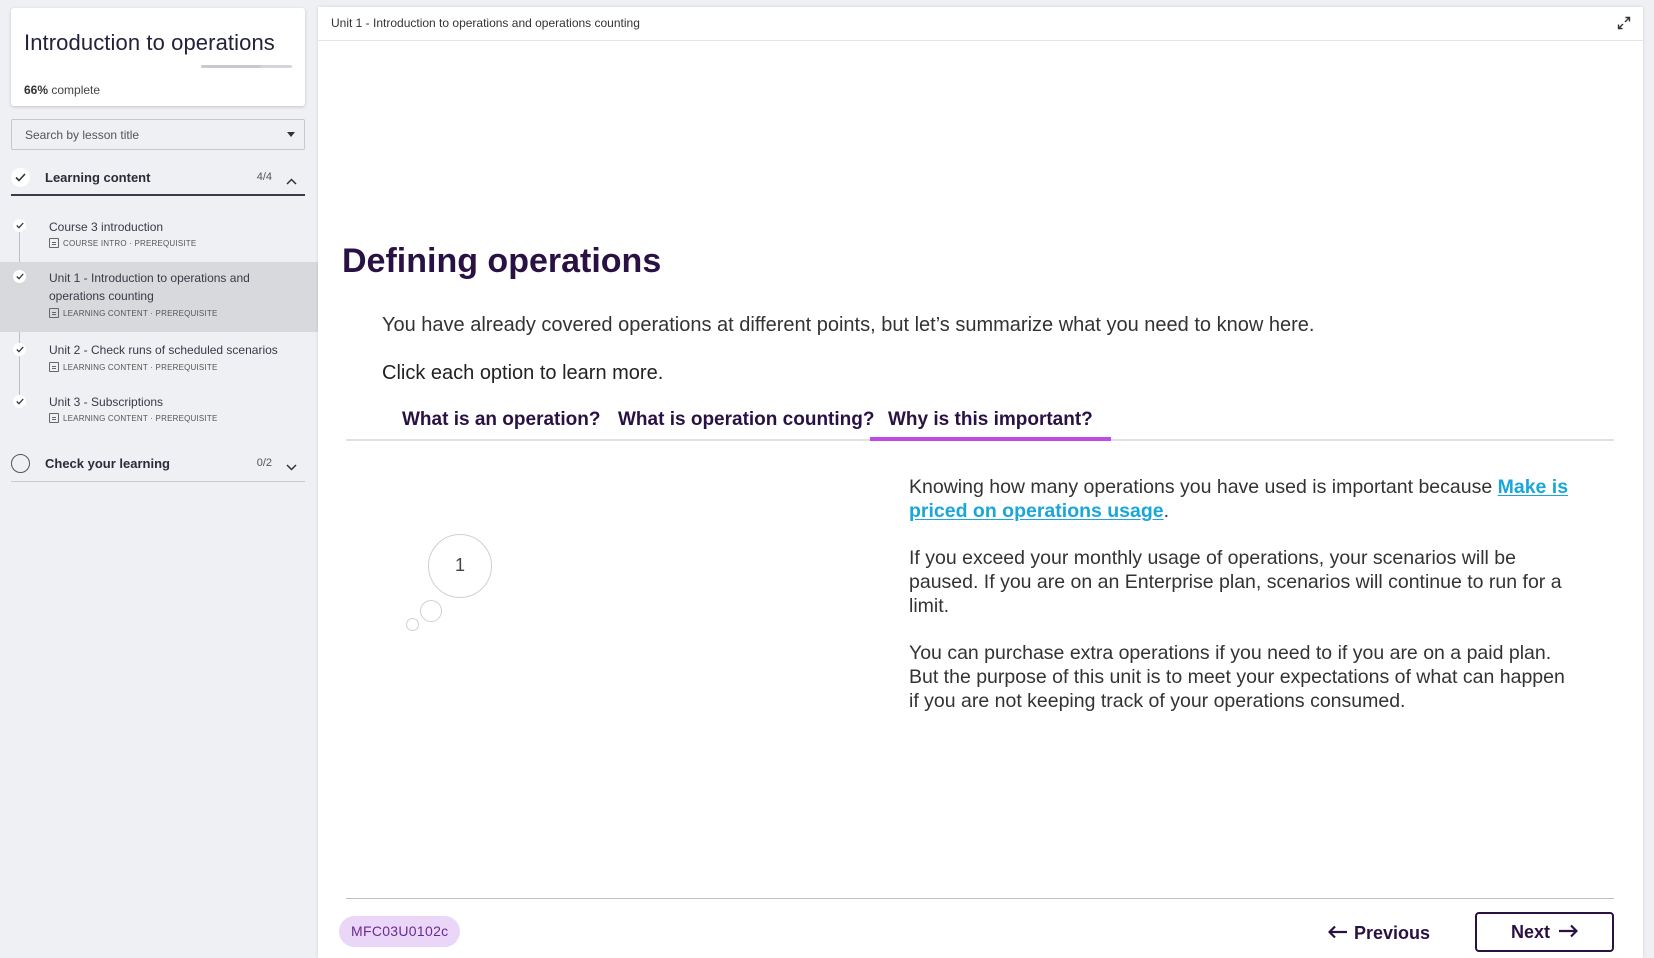 The height and width of the screenshot is (958, 1654). Describe the element at coordinates (158, 134) in the screenshot. I see `lesson-search-select: Search by lesson title` at that location.